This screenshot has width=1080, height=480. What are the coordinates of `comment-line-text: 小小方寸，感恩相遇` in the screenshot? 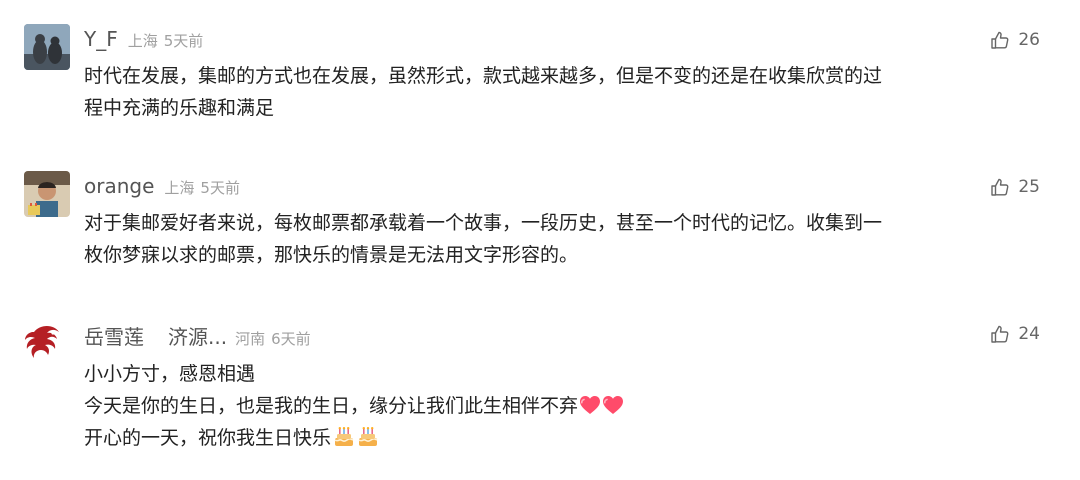 It's located at (170, 374).